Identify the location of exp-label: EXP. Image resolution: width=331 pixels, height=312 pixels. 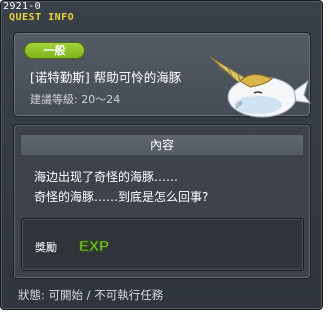
(94, 246).